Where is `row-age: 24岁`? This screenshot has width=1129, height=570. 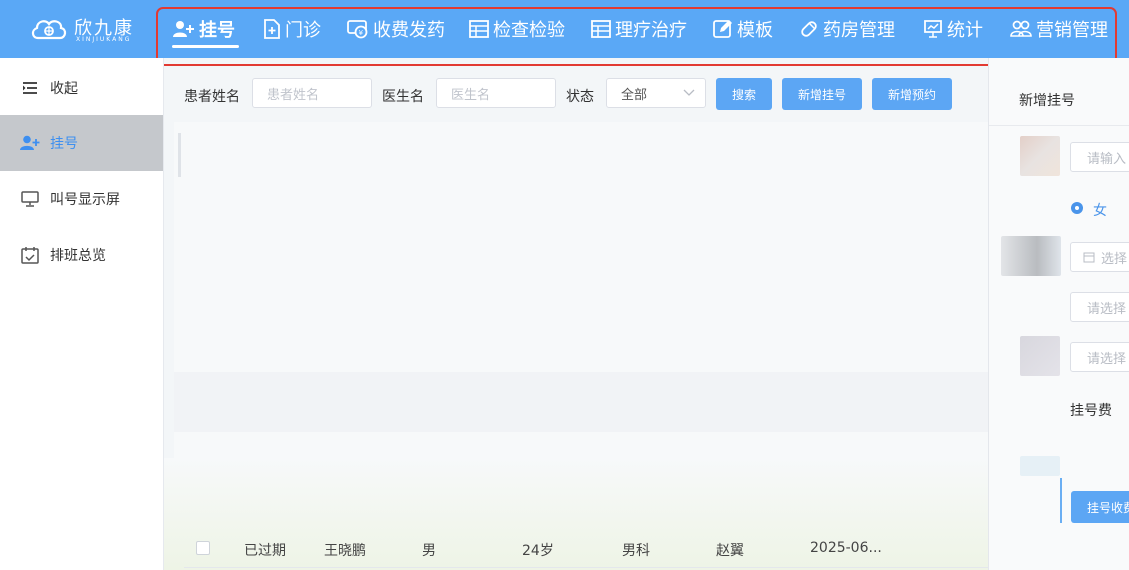 row-age: 24岁 is located at coordinates (538, 551).